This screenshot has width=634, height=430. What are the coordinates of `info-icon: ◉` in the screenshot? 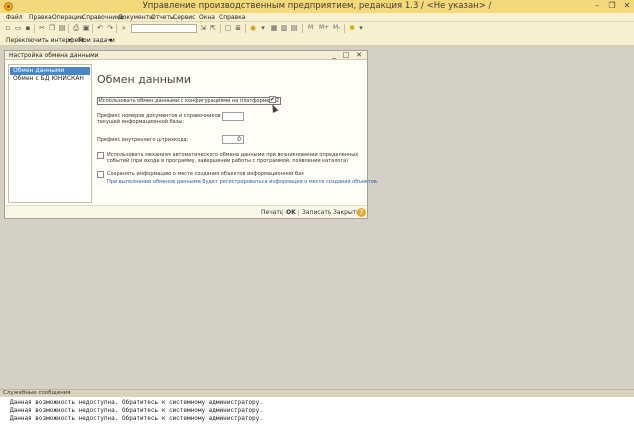 It's located at (253, 28).